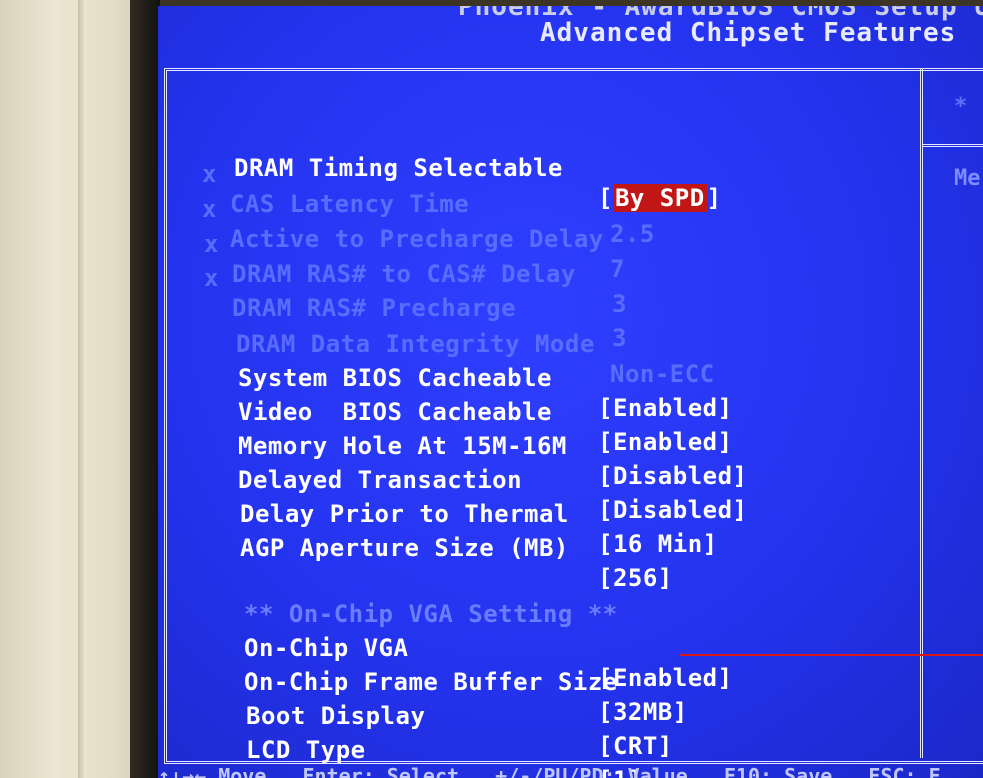 This screenshot has height=778, width=983. Describe the element at coordinates (413, 223) in the screenshot. I see `setting-active-to-precharge-delay: x Active to Precharge Delay 7` at that location.